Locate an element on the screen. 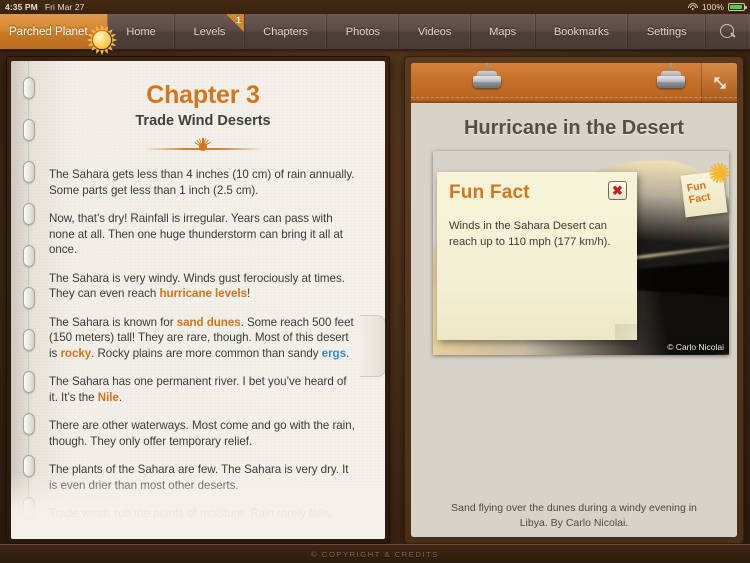  nav-tab-label: Chapters is located at coordinates (285, 31).